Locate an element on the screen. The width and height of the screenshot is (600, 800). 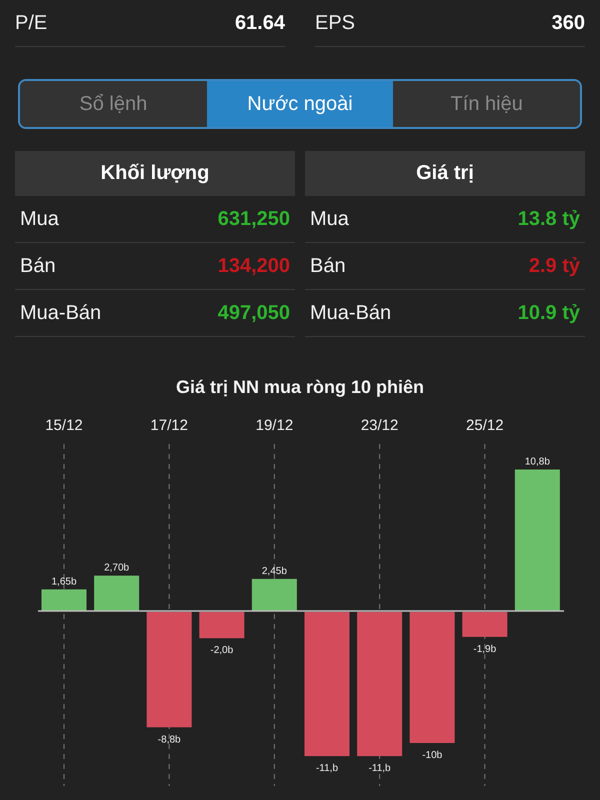
bar-value-label: -2,0b is located at coordinates (222, 650).